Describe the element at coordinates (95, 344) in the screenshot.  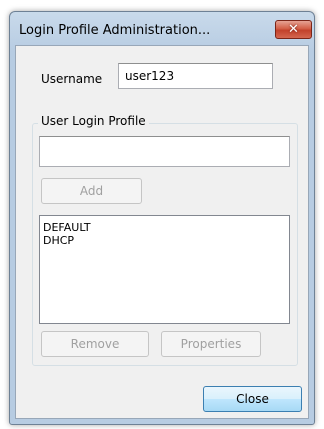
I see `remove-button: Remove` at that location.